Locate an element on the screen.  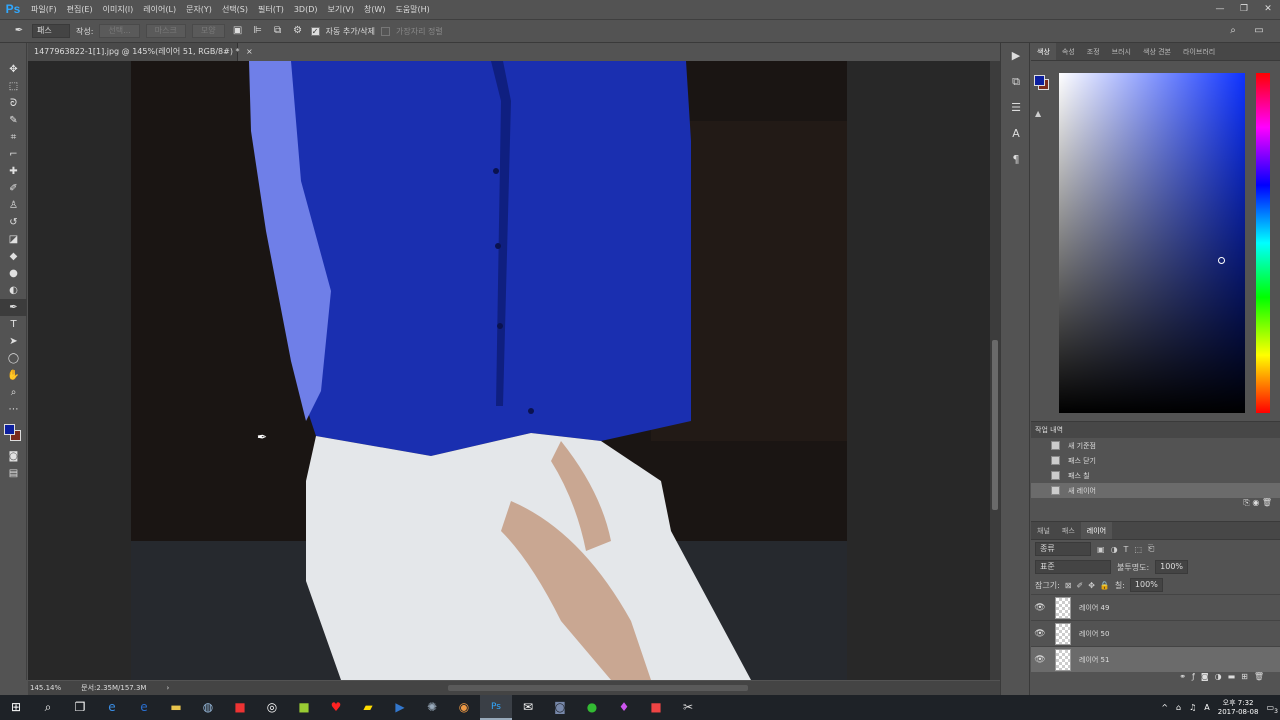
snapshot-icon: ⎘ is located at coordinates (1246, 502).